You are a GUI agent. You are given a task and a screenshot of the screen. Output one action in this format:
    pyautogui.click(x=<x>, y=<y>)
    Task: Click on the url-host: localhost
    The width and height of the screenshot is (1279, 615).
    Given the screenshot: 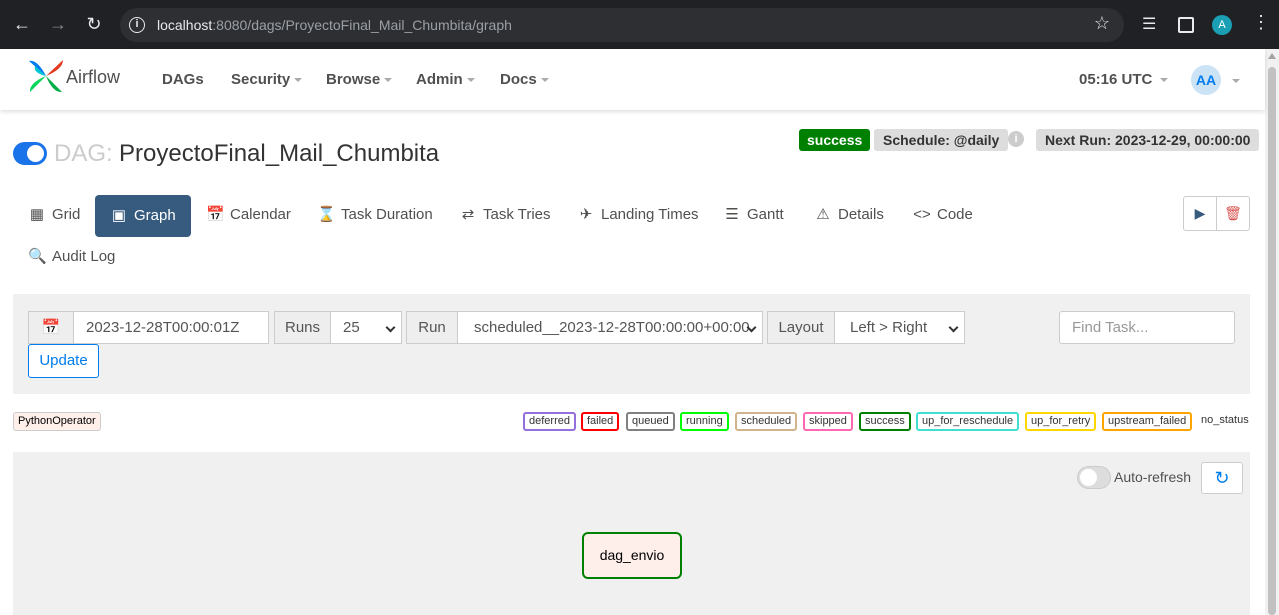 What is the action you would take?
    pyautogui.click(x=185, y=25)
    